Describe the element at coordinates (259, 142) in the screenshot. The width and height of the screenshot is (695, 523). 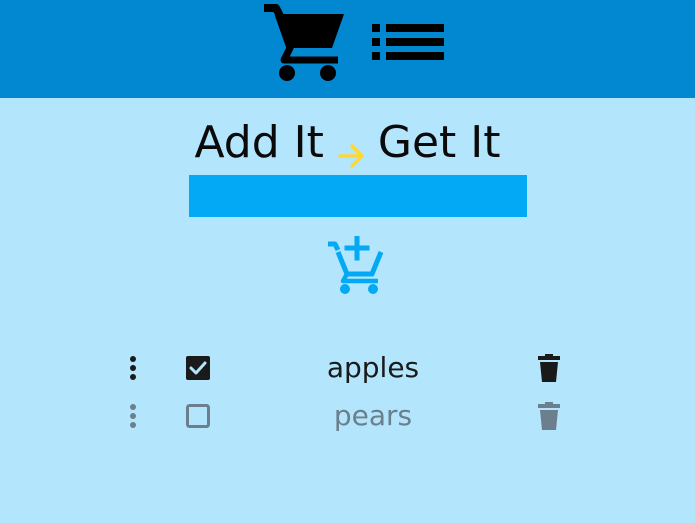
I see `title-add-it: Add It` at that location.